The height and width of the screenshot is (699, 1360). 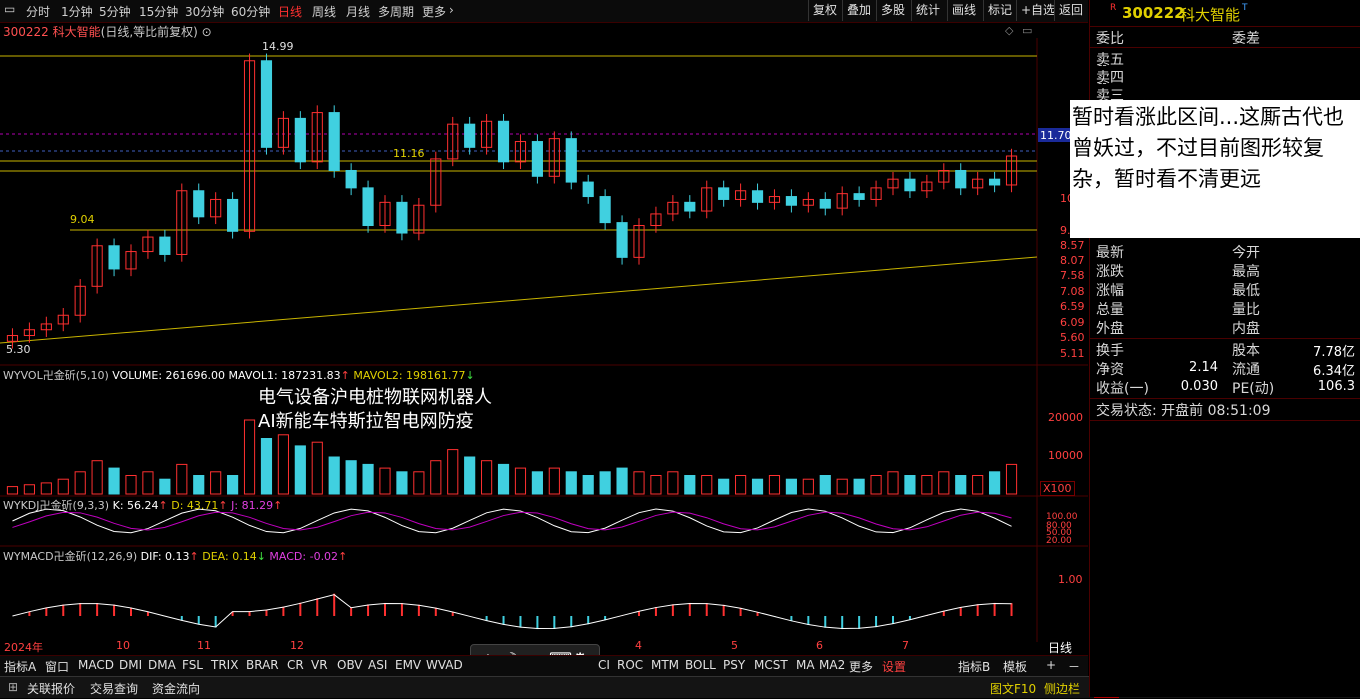 I want to click on period-30min: 30分钟, so click(x=204, y=11).